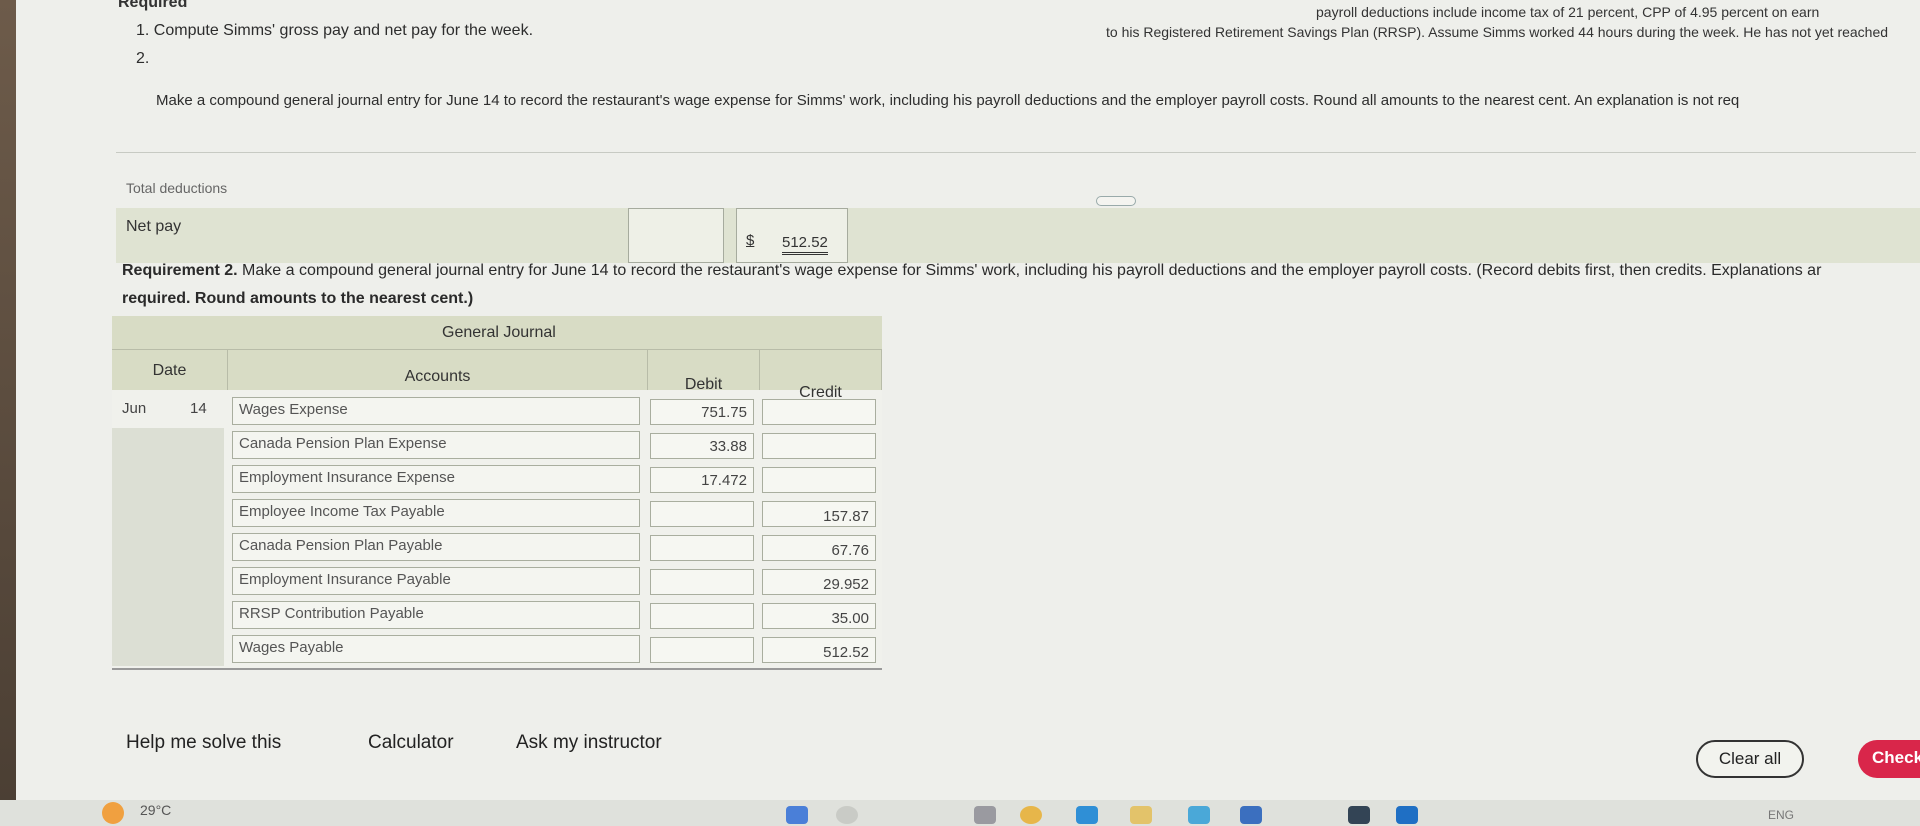  What do you see at coordinates (1031, 815) in the screenshot?
I see `chrome-icon` at bounding box center [1031, 815].